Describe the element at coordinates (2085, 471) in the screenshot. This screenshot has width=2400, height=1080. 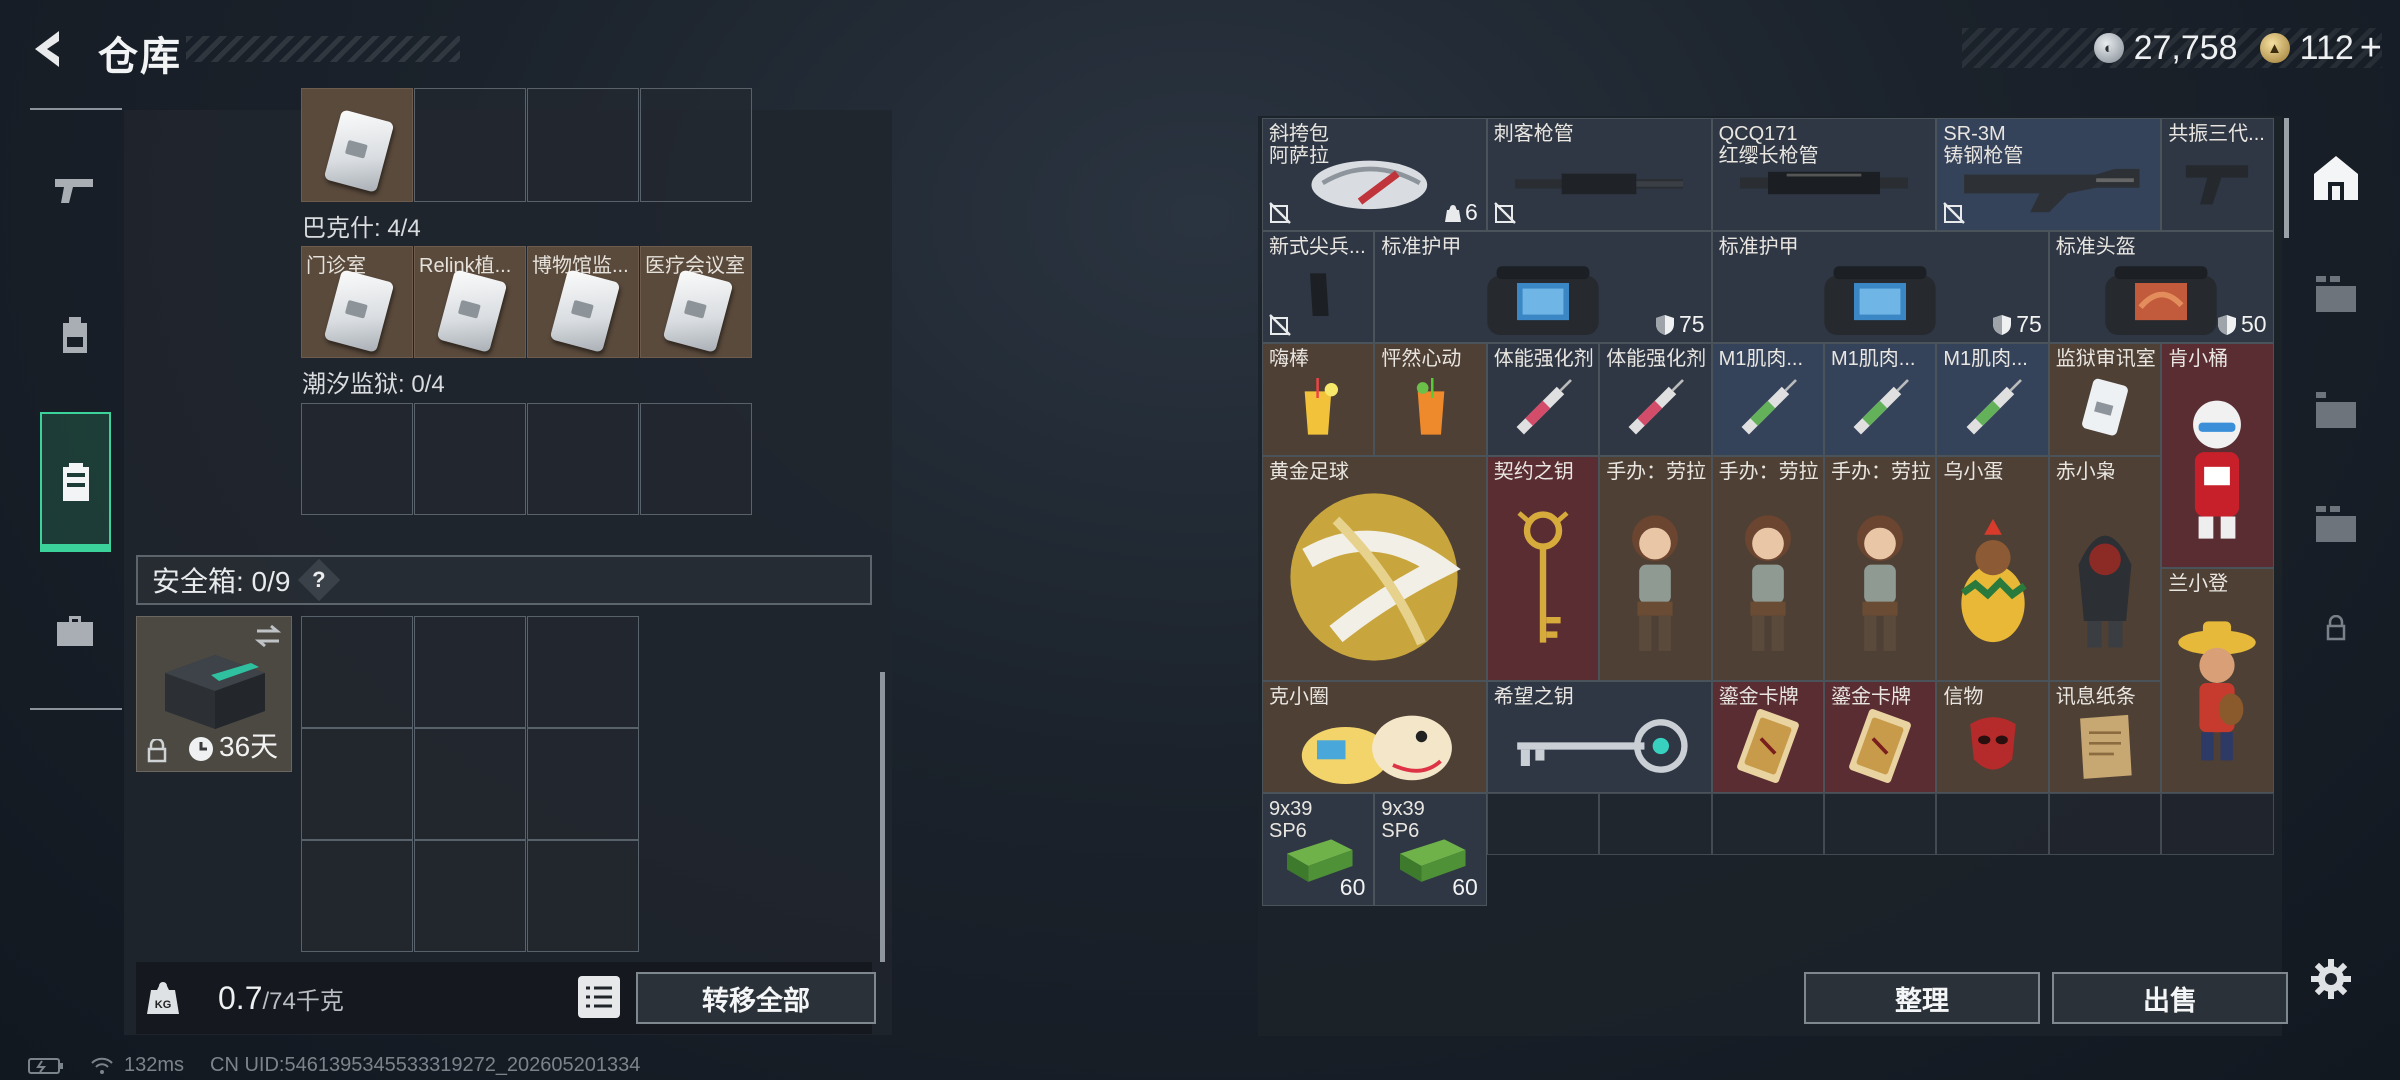
I see `item-name: 赤小枭` at that location.